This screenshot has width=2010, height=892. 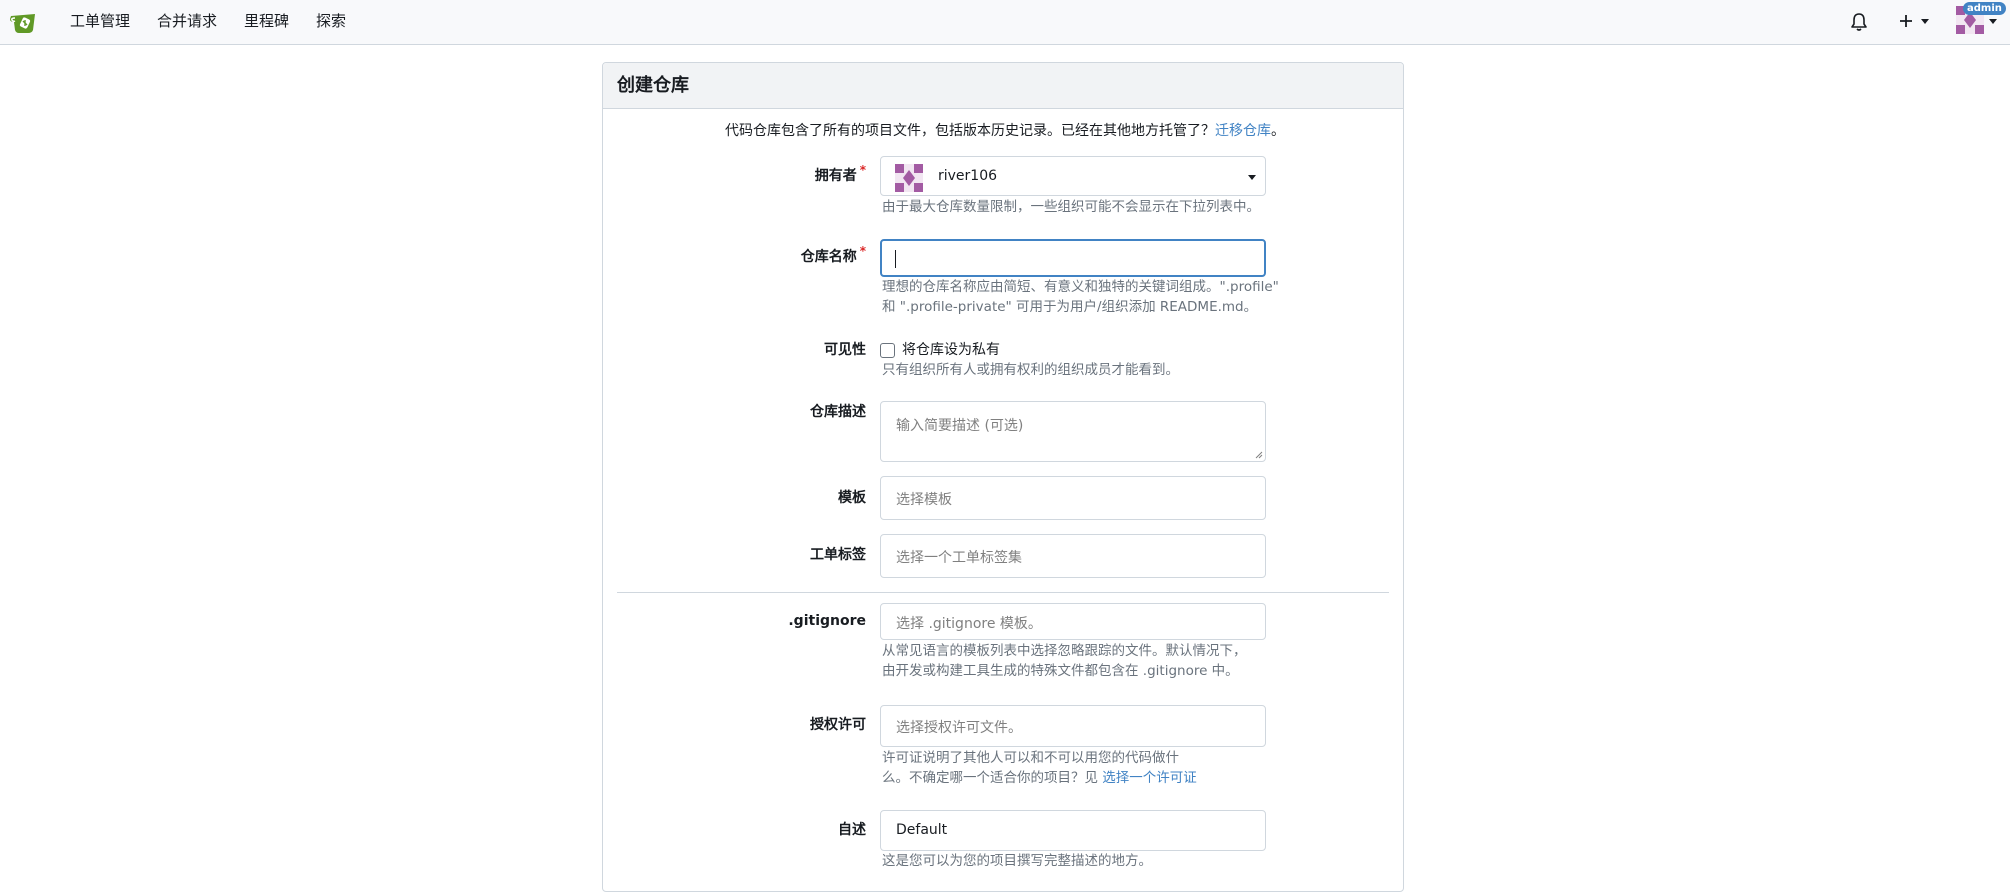 What do you see at coordinates (960, 426) in the screenshot?
I see `description-placeholder: 输入简要描述 (可选)` at bounding box center [960, 426].